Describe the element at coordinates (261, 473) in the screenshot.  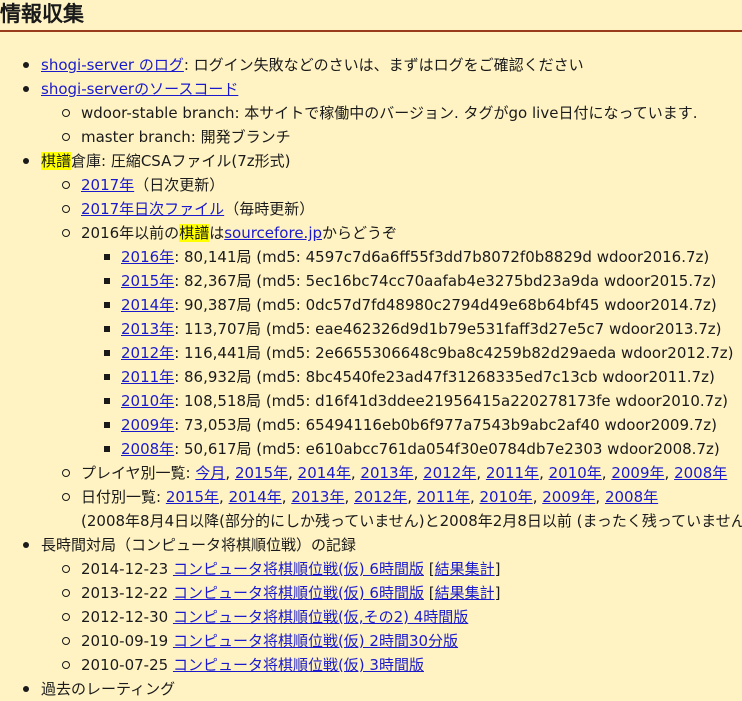
I see `player-link: 2015年` at that location.